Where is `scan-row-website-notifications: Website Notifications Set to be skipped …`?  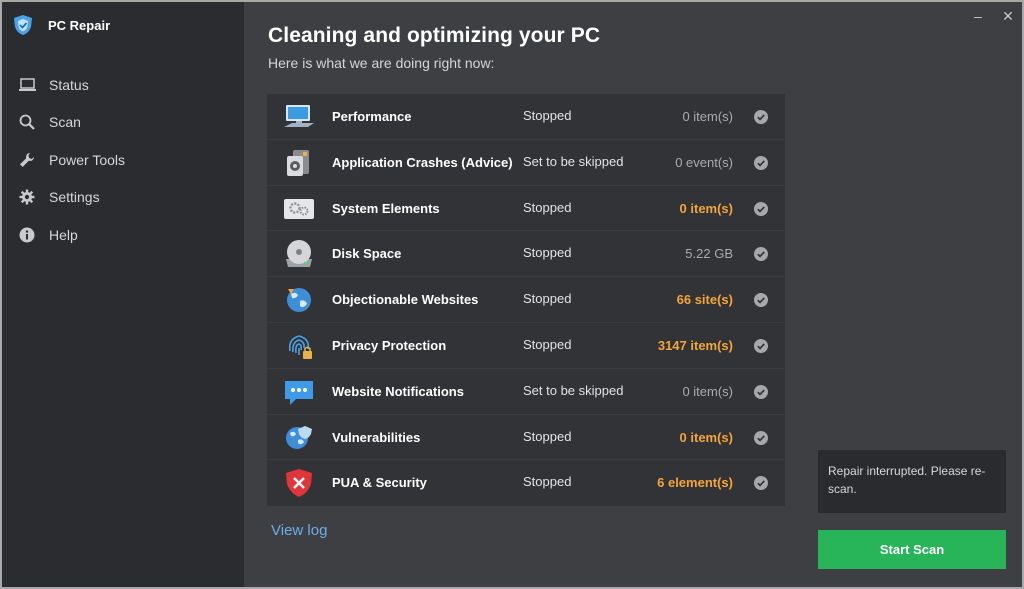
scan-row-website-notifications: Website Notifications Set to be skipped … is located at coordinates (526, 392).